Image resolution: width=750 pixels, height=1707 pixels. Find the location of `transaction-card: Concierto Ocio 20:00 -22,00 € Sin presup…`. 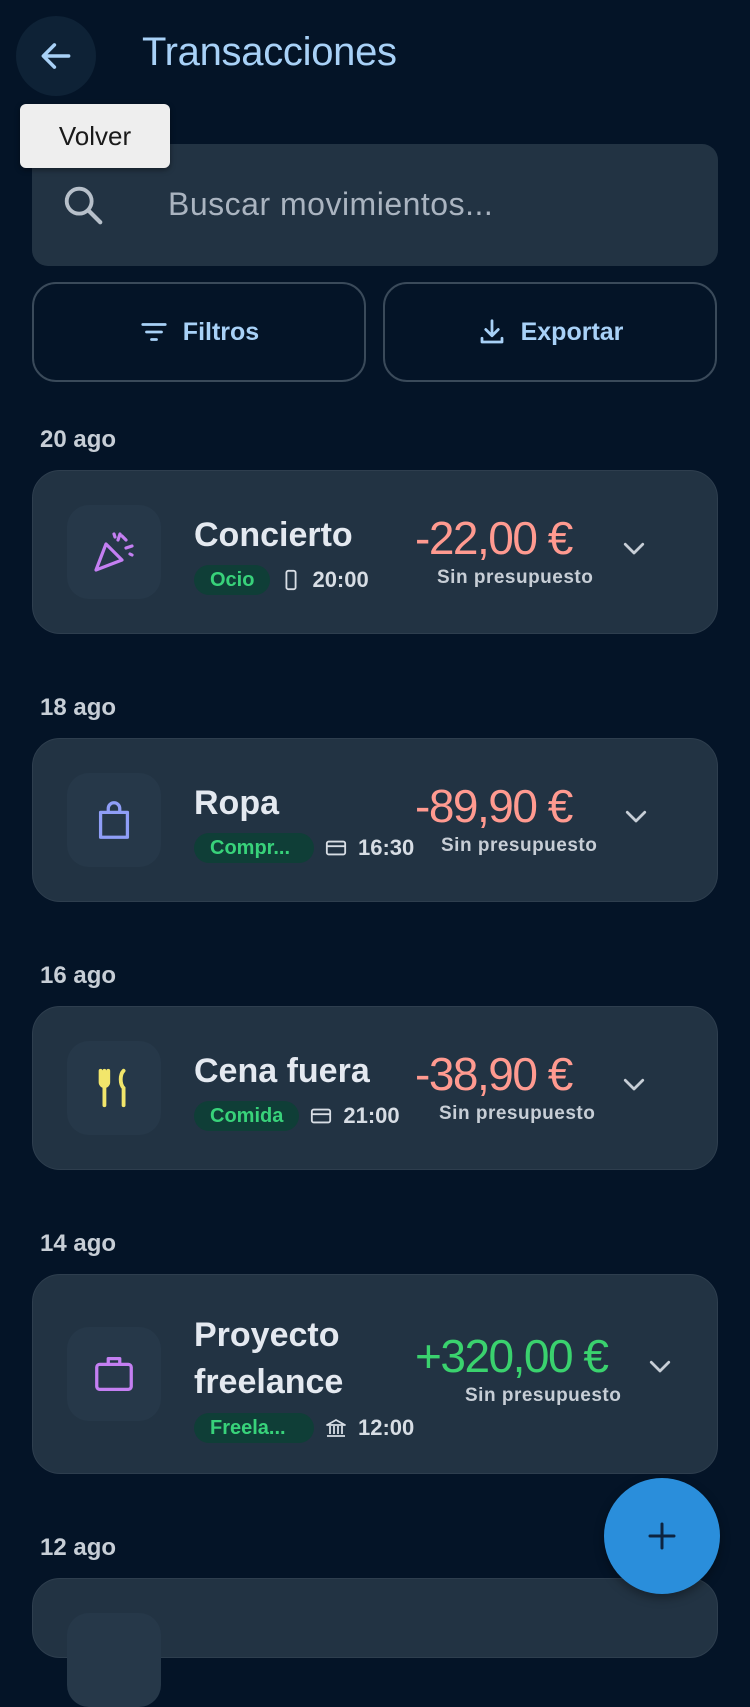

transaction-card: Concierto Ocio 20:00 -22,00 € Sin presup… is located at coordinates (375, 552).